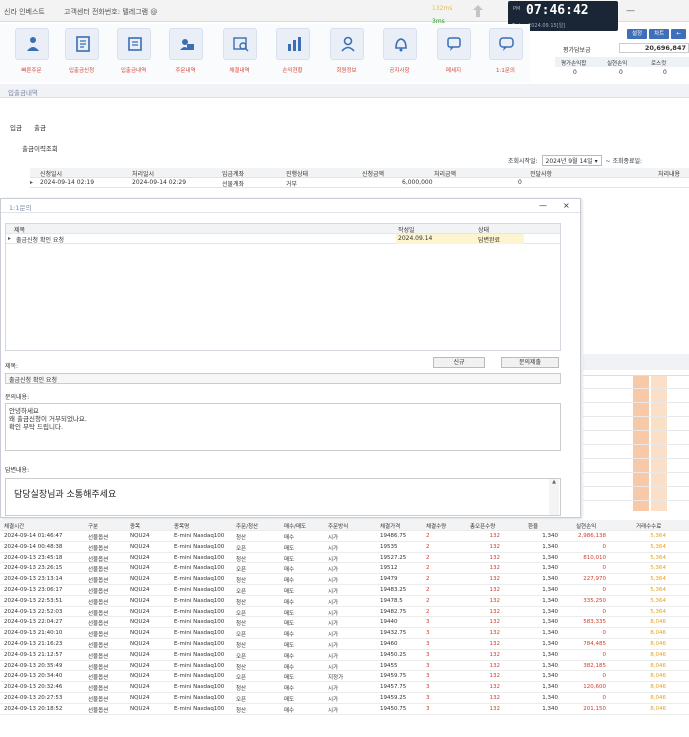  Describe the element at coordinates (543, 205) in the screenshot. I see `dialog-minimize-button: —` at that location.